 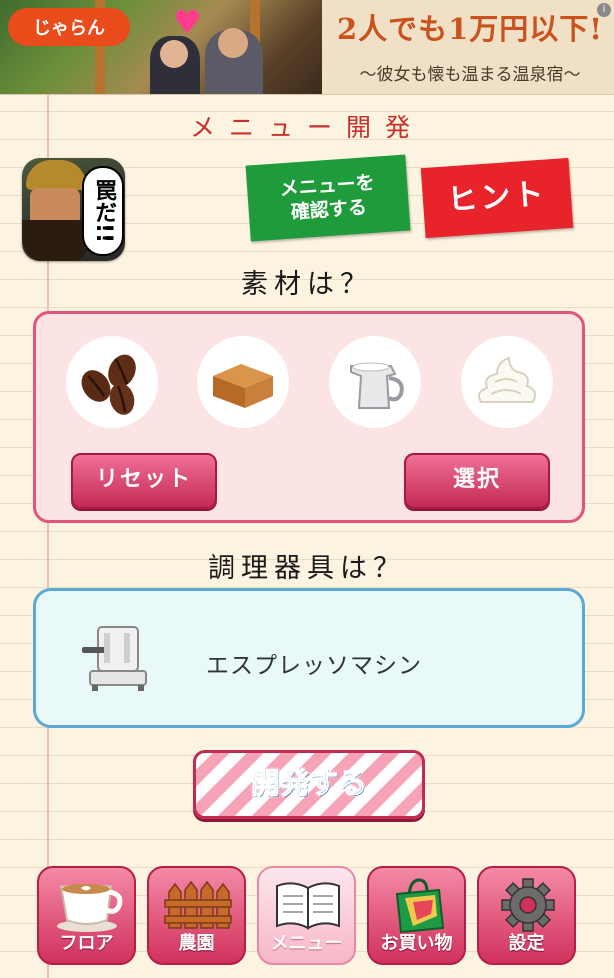 I want to click on reset-button: リセット, so click(x=144, y=481).